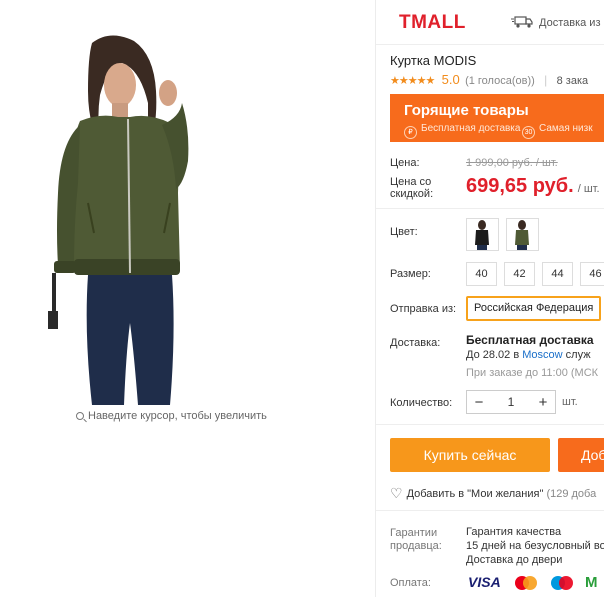 The height and width of the screenshot is (597, 604). I want to click on add-to-cart-button: Доб, so click(581, 455).